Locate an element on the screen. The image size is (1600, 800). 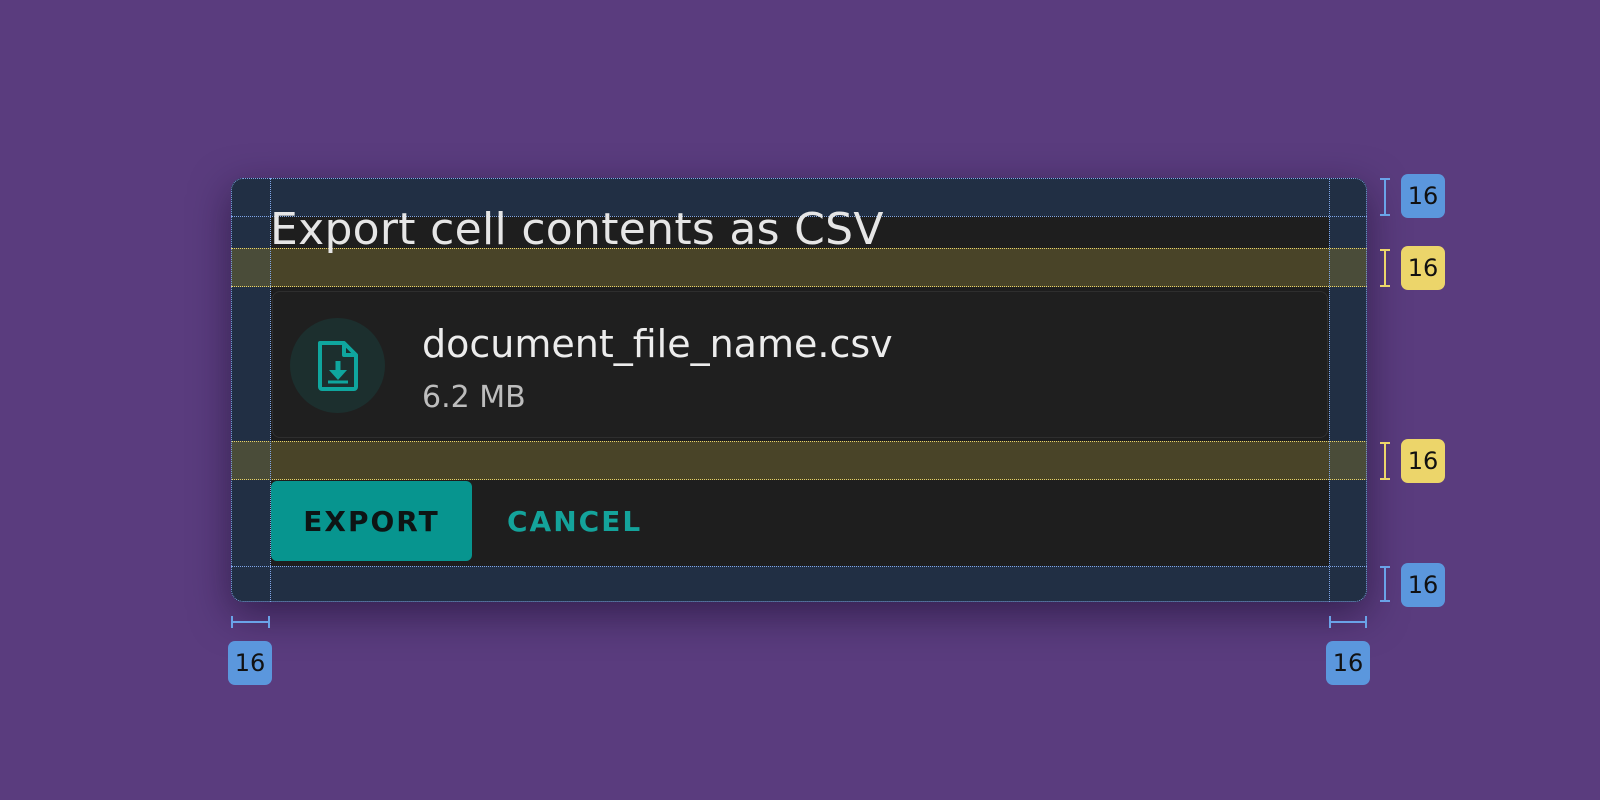
measure-tick-padding-top is located at coordinates (1385, 197).